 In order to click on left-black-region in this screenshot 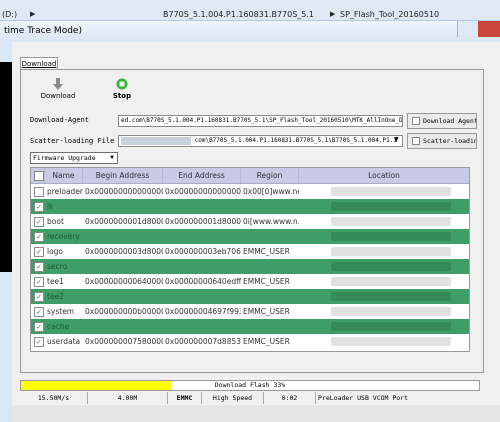, I will do `click(6, 167)`.